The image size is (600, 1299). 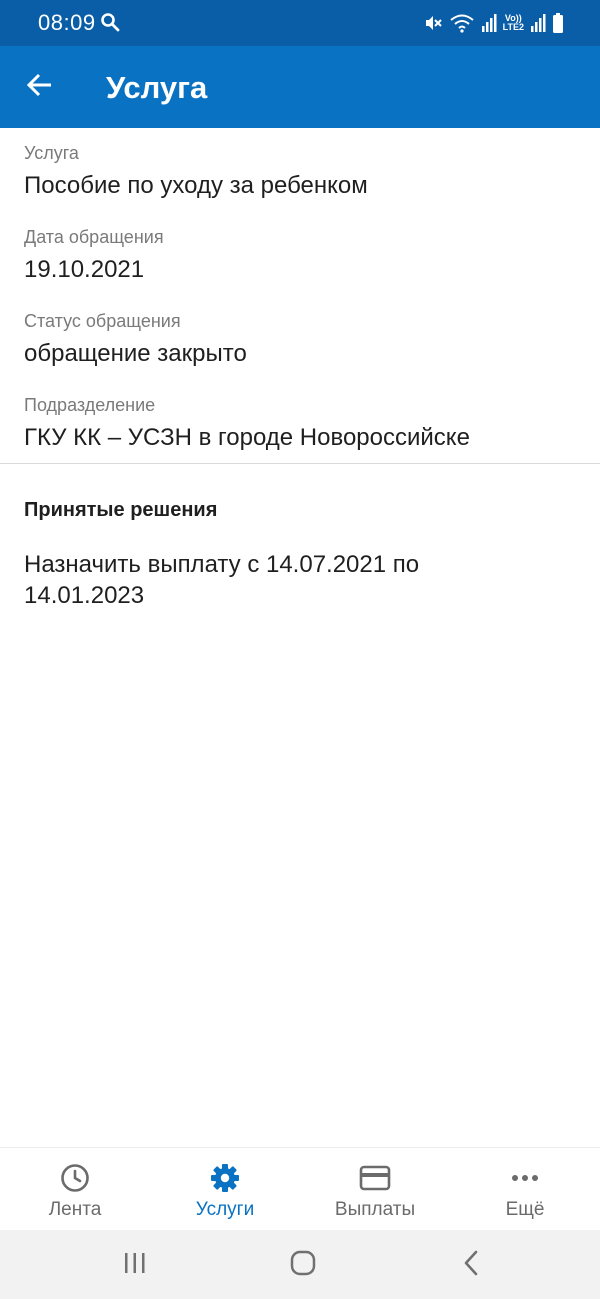 What do you see at coordinates (300, 23) in the screenshot?
I see `status-bar: 08:09 Vo)) LTE2` at bounding box center [300, 23].